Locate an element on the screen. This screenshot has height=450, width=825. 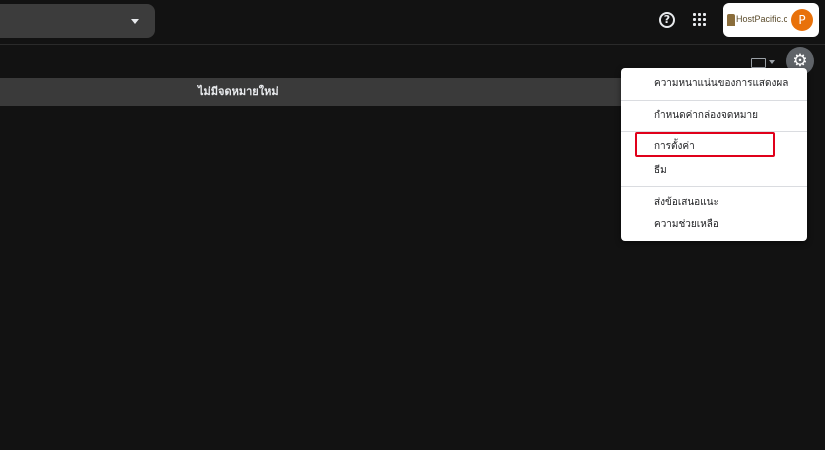
no-new-mail-message: ไม่มีจดหมายใหม่ is located at coordinates (238, 91).